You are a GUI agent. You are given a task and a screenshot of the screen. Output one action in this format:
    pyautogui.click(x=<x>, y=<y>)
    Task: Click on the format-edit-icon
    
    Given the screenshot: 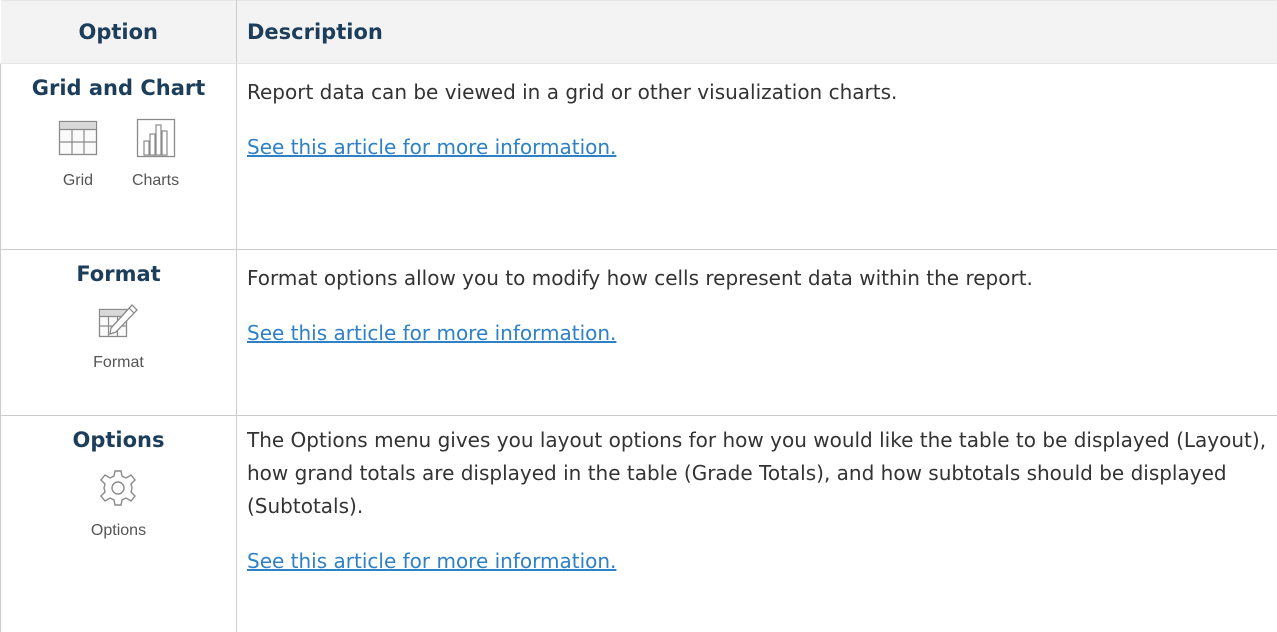 What is the action you would take?
    pyautogui.click(x=118, y=320)
    